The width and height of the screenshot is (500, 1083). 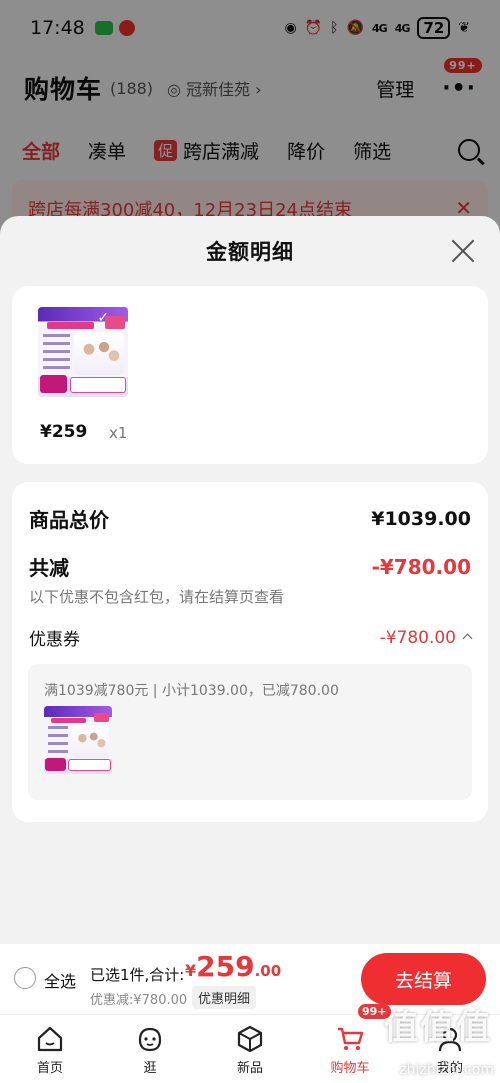 What do you see at coordinates (438, 1028) in the screenshot?
I see `watermark-logo: 值值值` at bounding box center [438, 1028].